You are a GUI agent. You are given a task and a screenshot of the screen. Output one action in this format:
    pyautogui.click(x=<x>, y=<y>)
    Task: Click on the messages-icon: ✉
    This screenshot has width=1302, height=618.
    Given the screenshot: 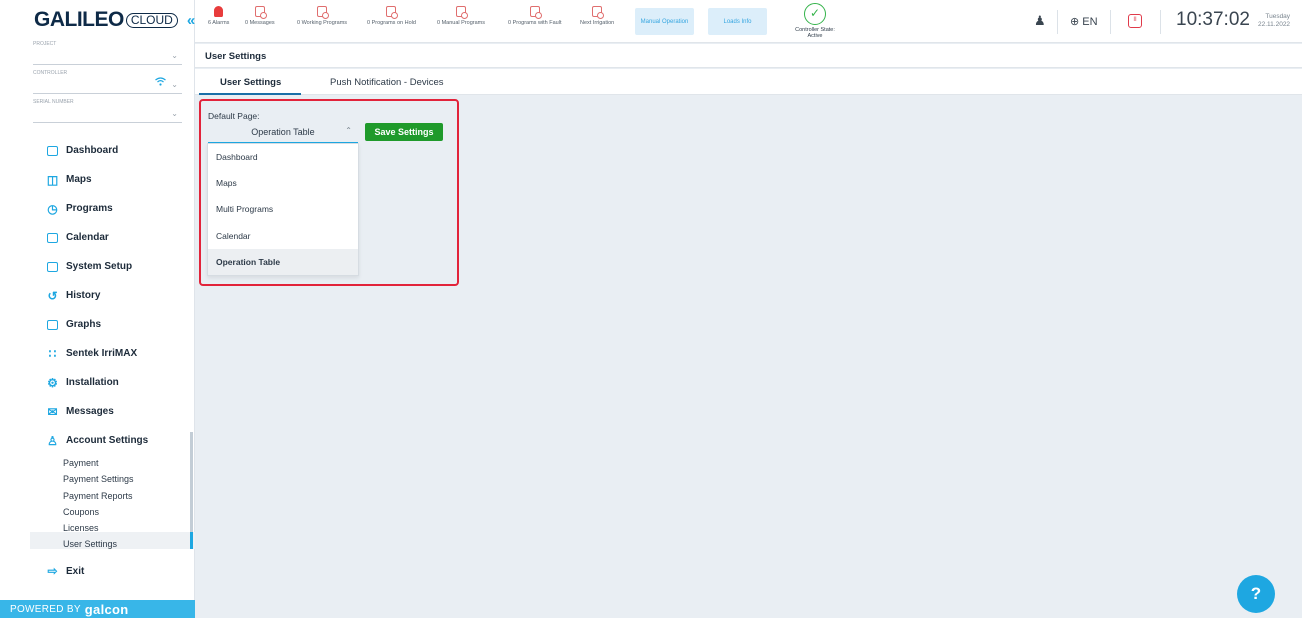 What is the action you would take?
    pyautogui.click(x=52, y=411)
    